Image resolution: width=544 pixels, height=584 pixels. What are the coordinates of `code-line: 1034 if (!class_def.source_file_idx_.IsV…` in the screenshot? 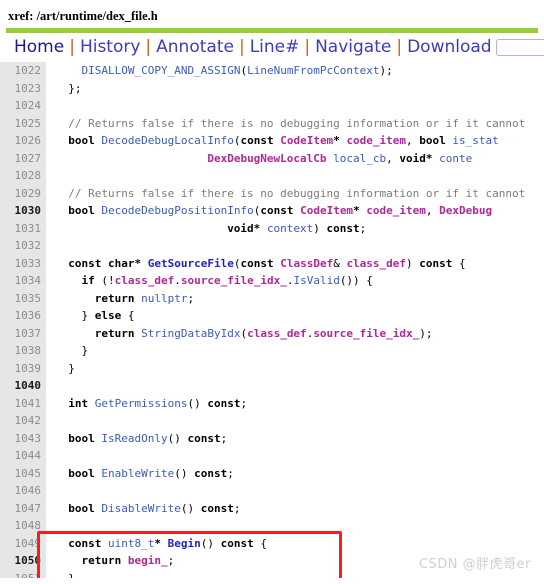 It's located at (272, 281).